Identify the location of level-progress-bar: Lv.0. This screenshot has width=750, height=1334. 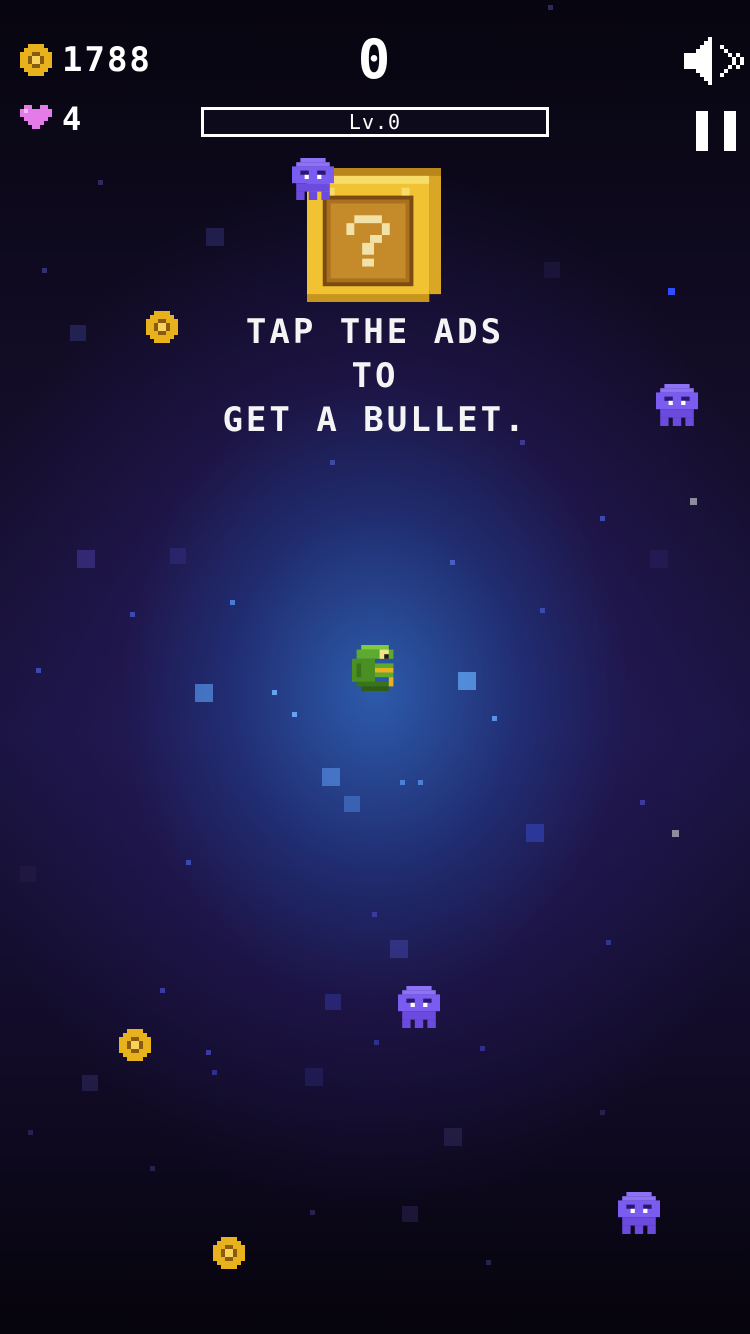
(375, 122).